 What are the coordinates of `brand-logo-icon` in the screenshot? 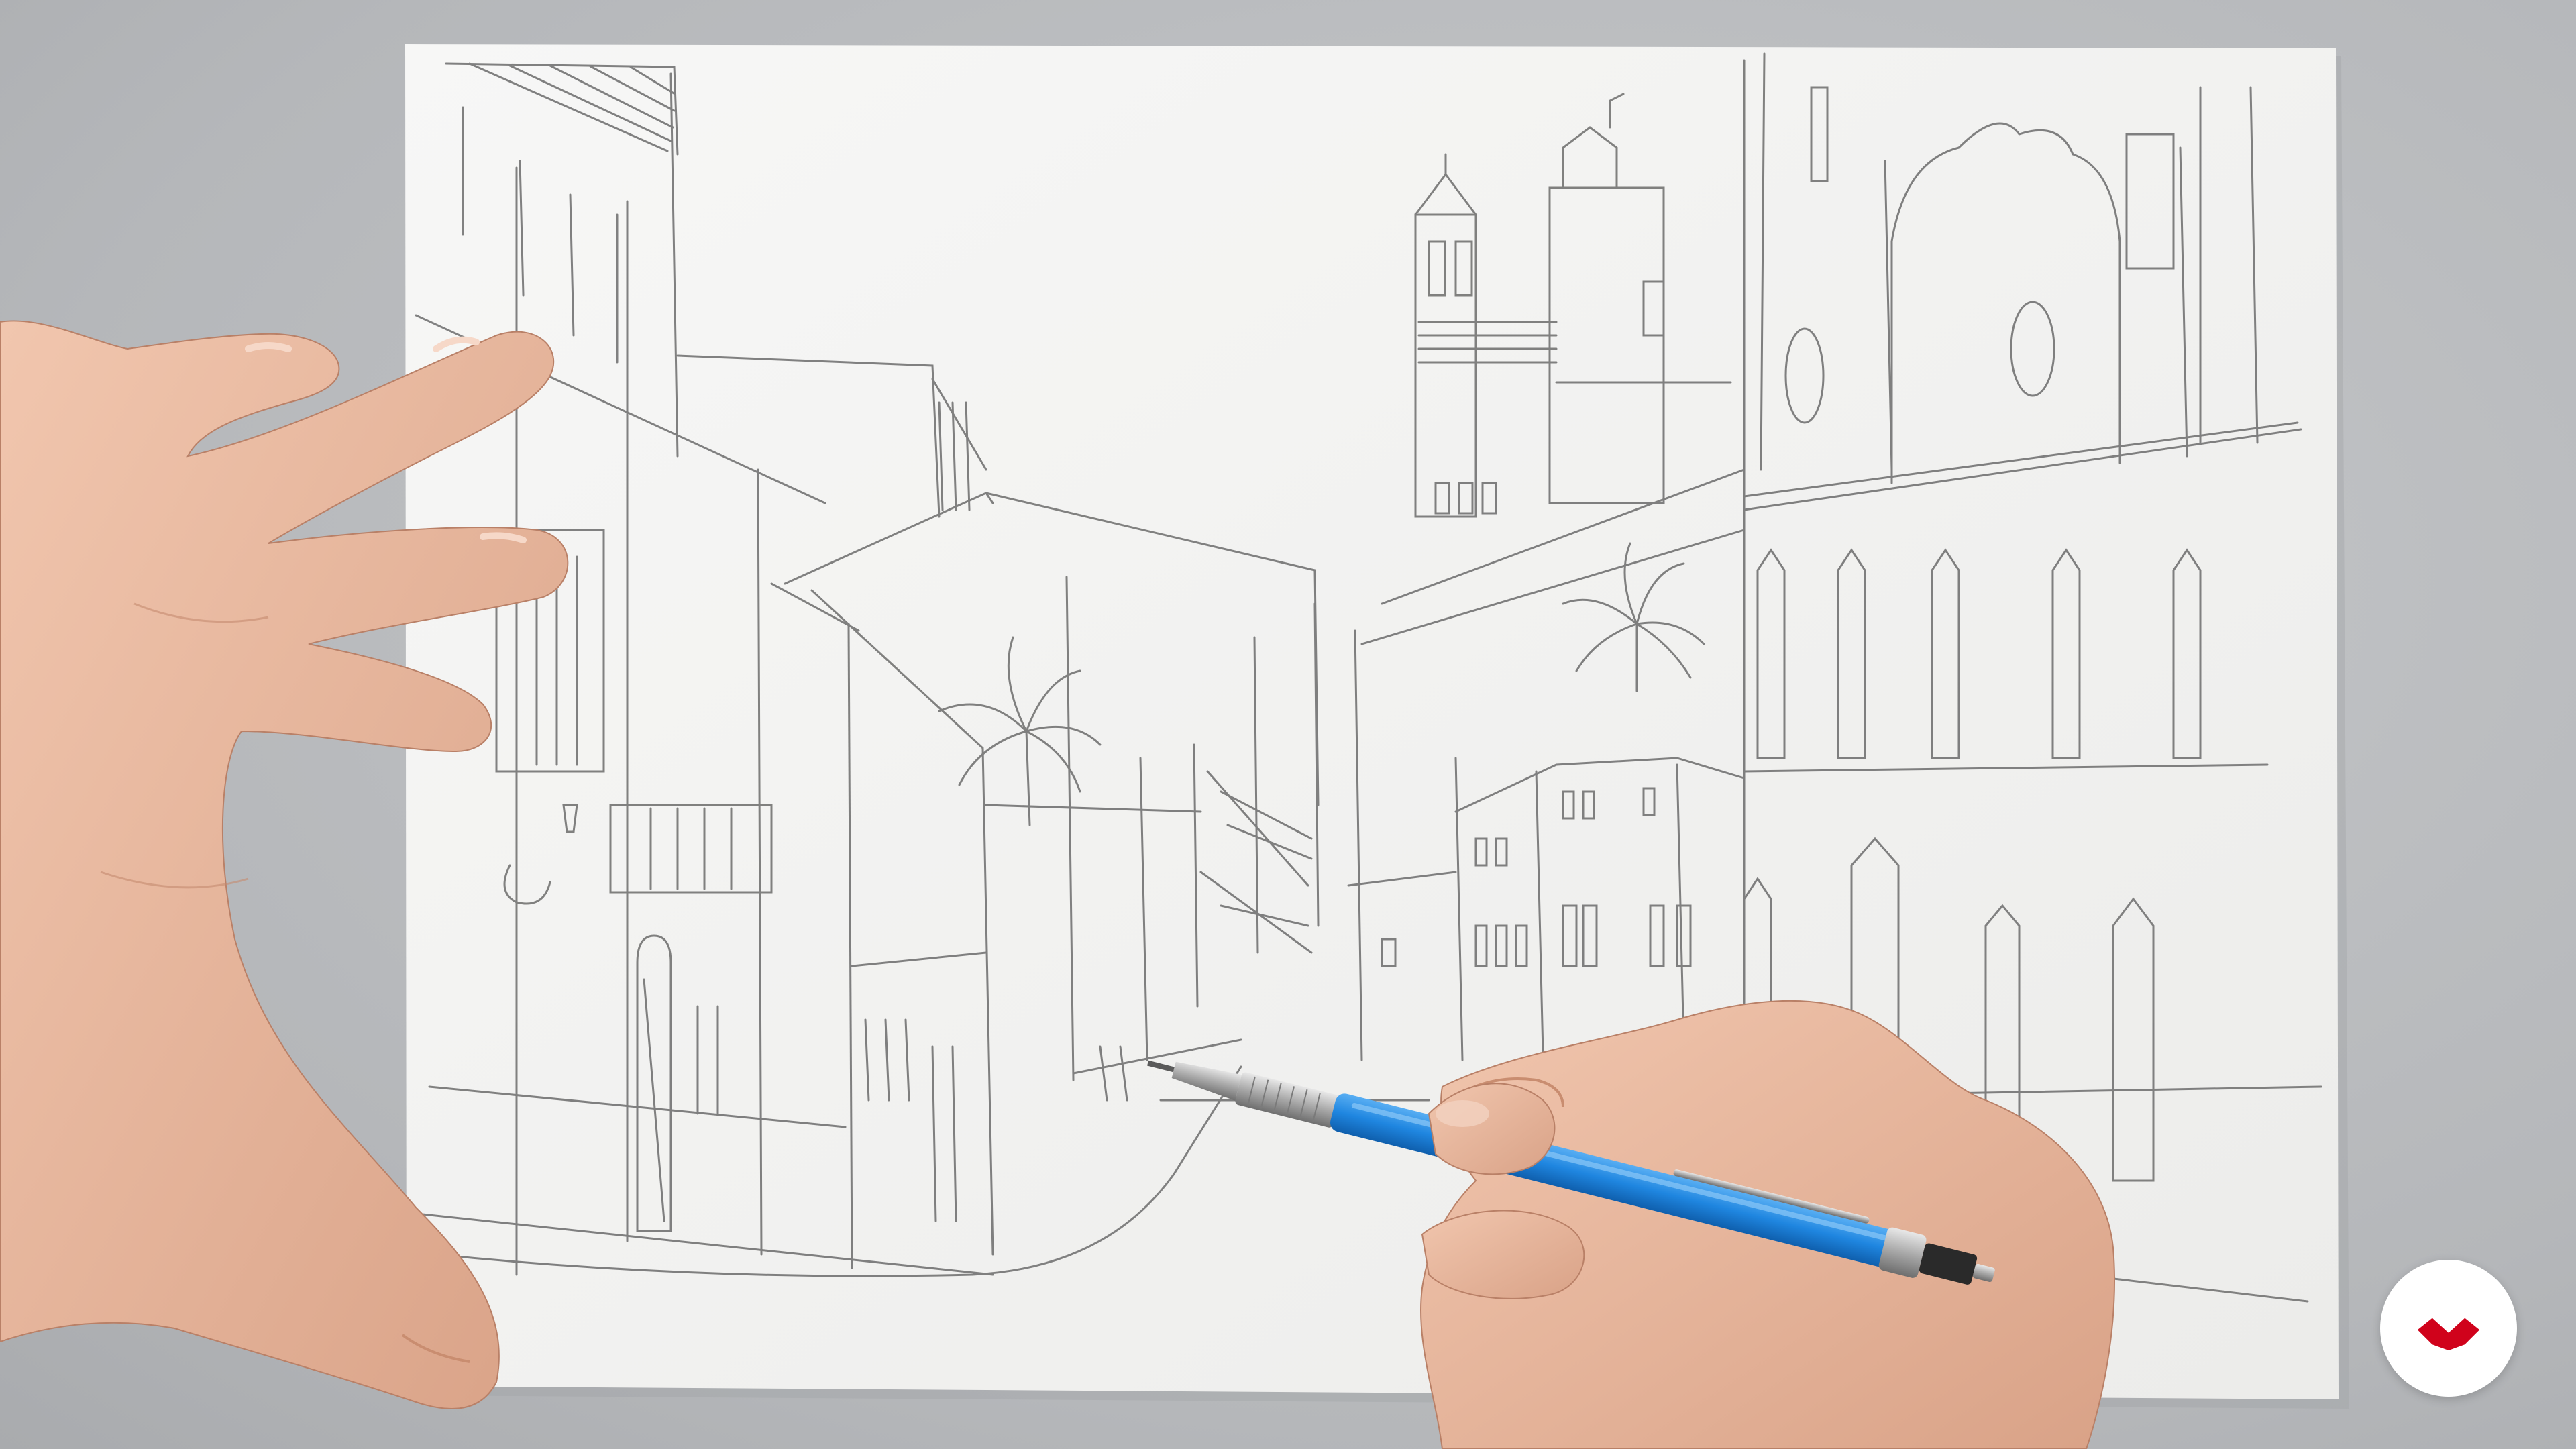 It's located at (2448, 1330).